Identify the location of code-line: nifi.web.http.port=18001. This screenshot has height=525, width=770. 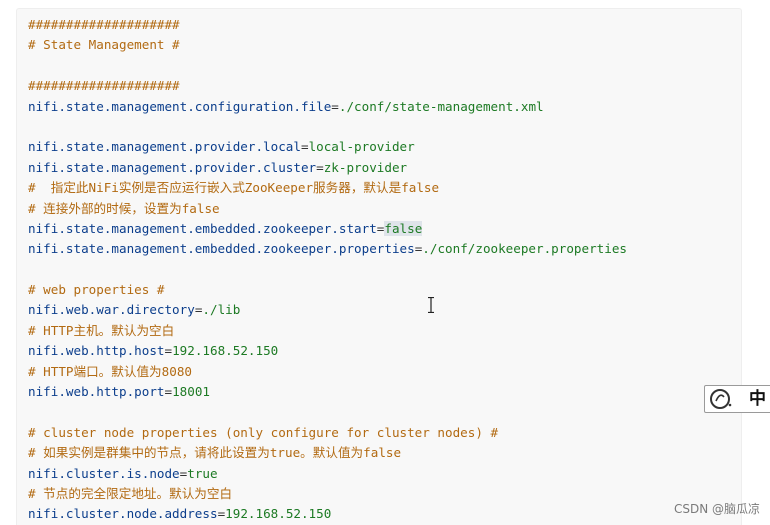
(327, 392).